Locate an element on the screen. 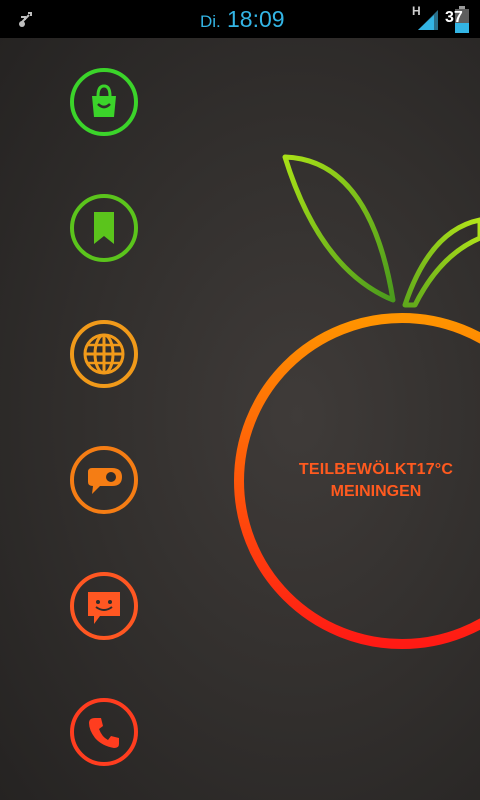 Image resolution: width=480 pixels, height=800 pixels. status-bar: Di. 18:09 H 37 is located at coordinates (240, 19).